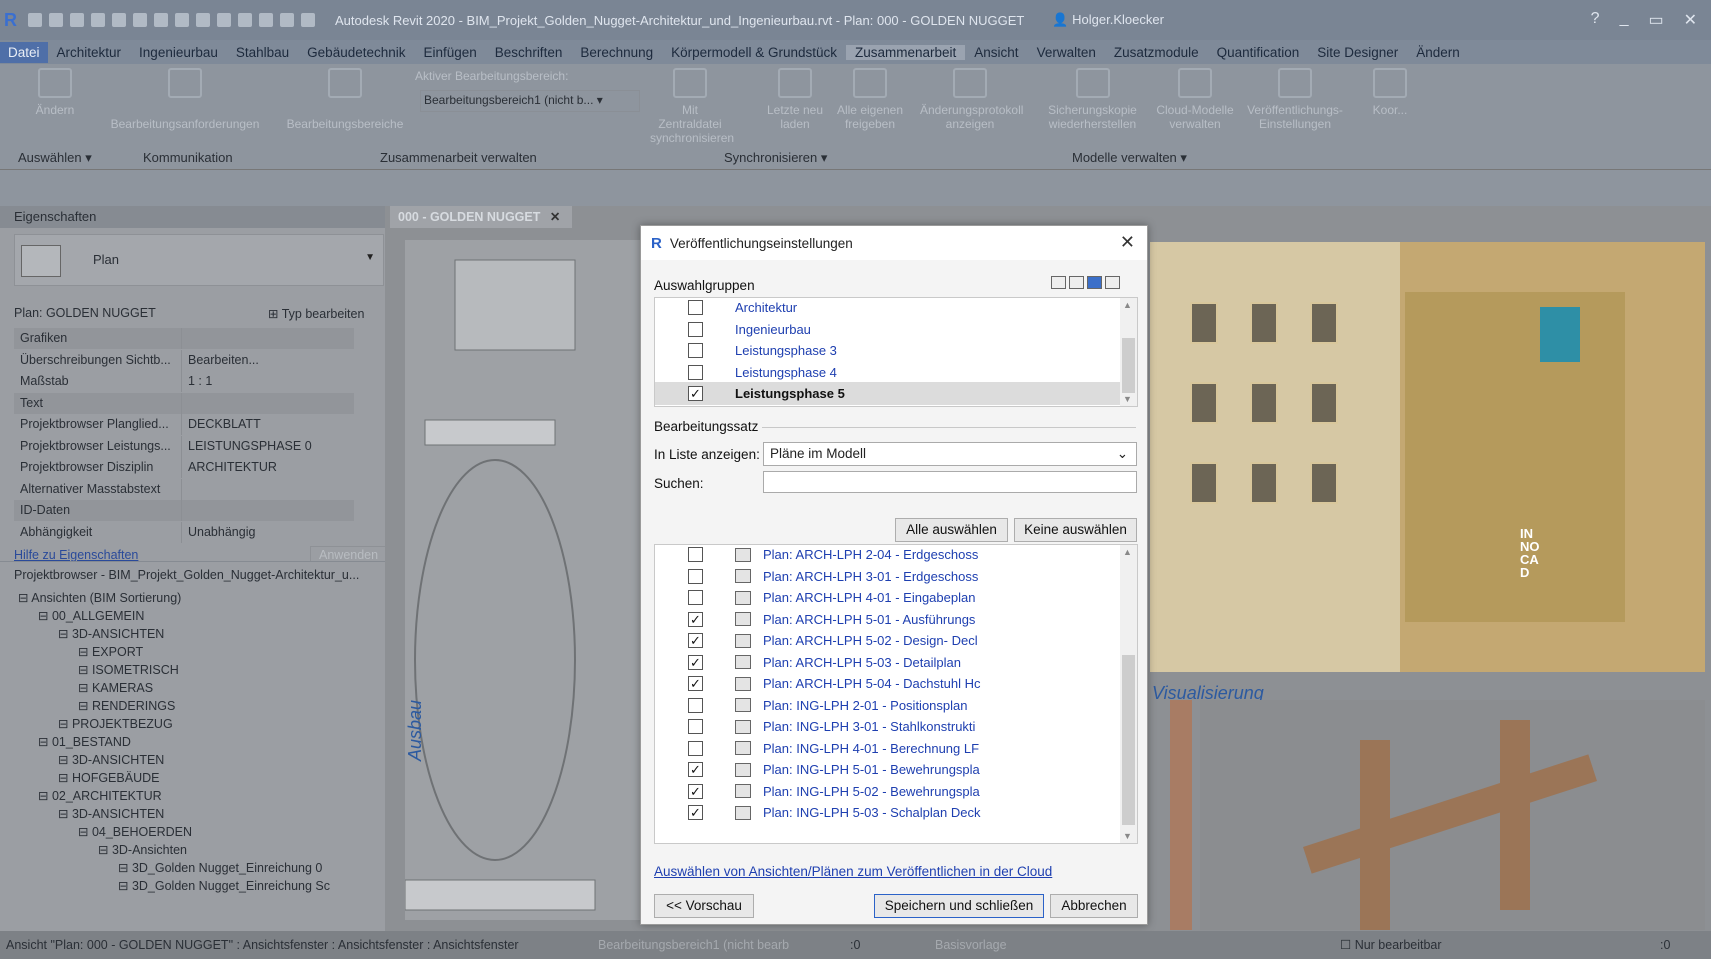  What do you see at coordinates (221, 424) in the screenshot?
I see `property-value: DECKBLATT` at bounding box center [221, 424].